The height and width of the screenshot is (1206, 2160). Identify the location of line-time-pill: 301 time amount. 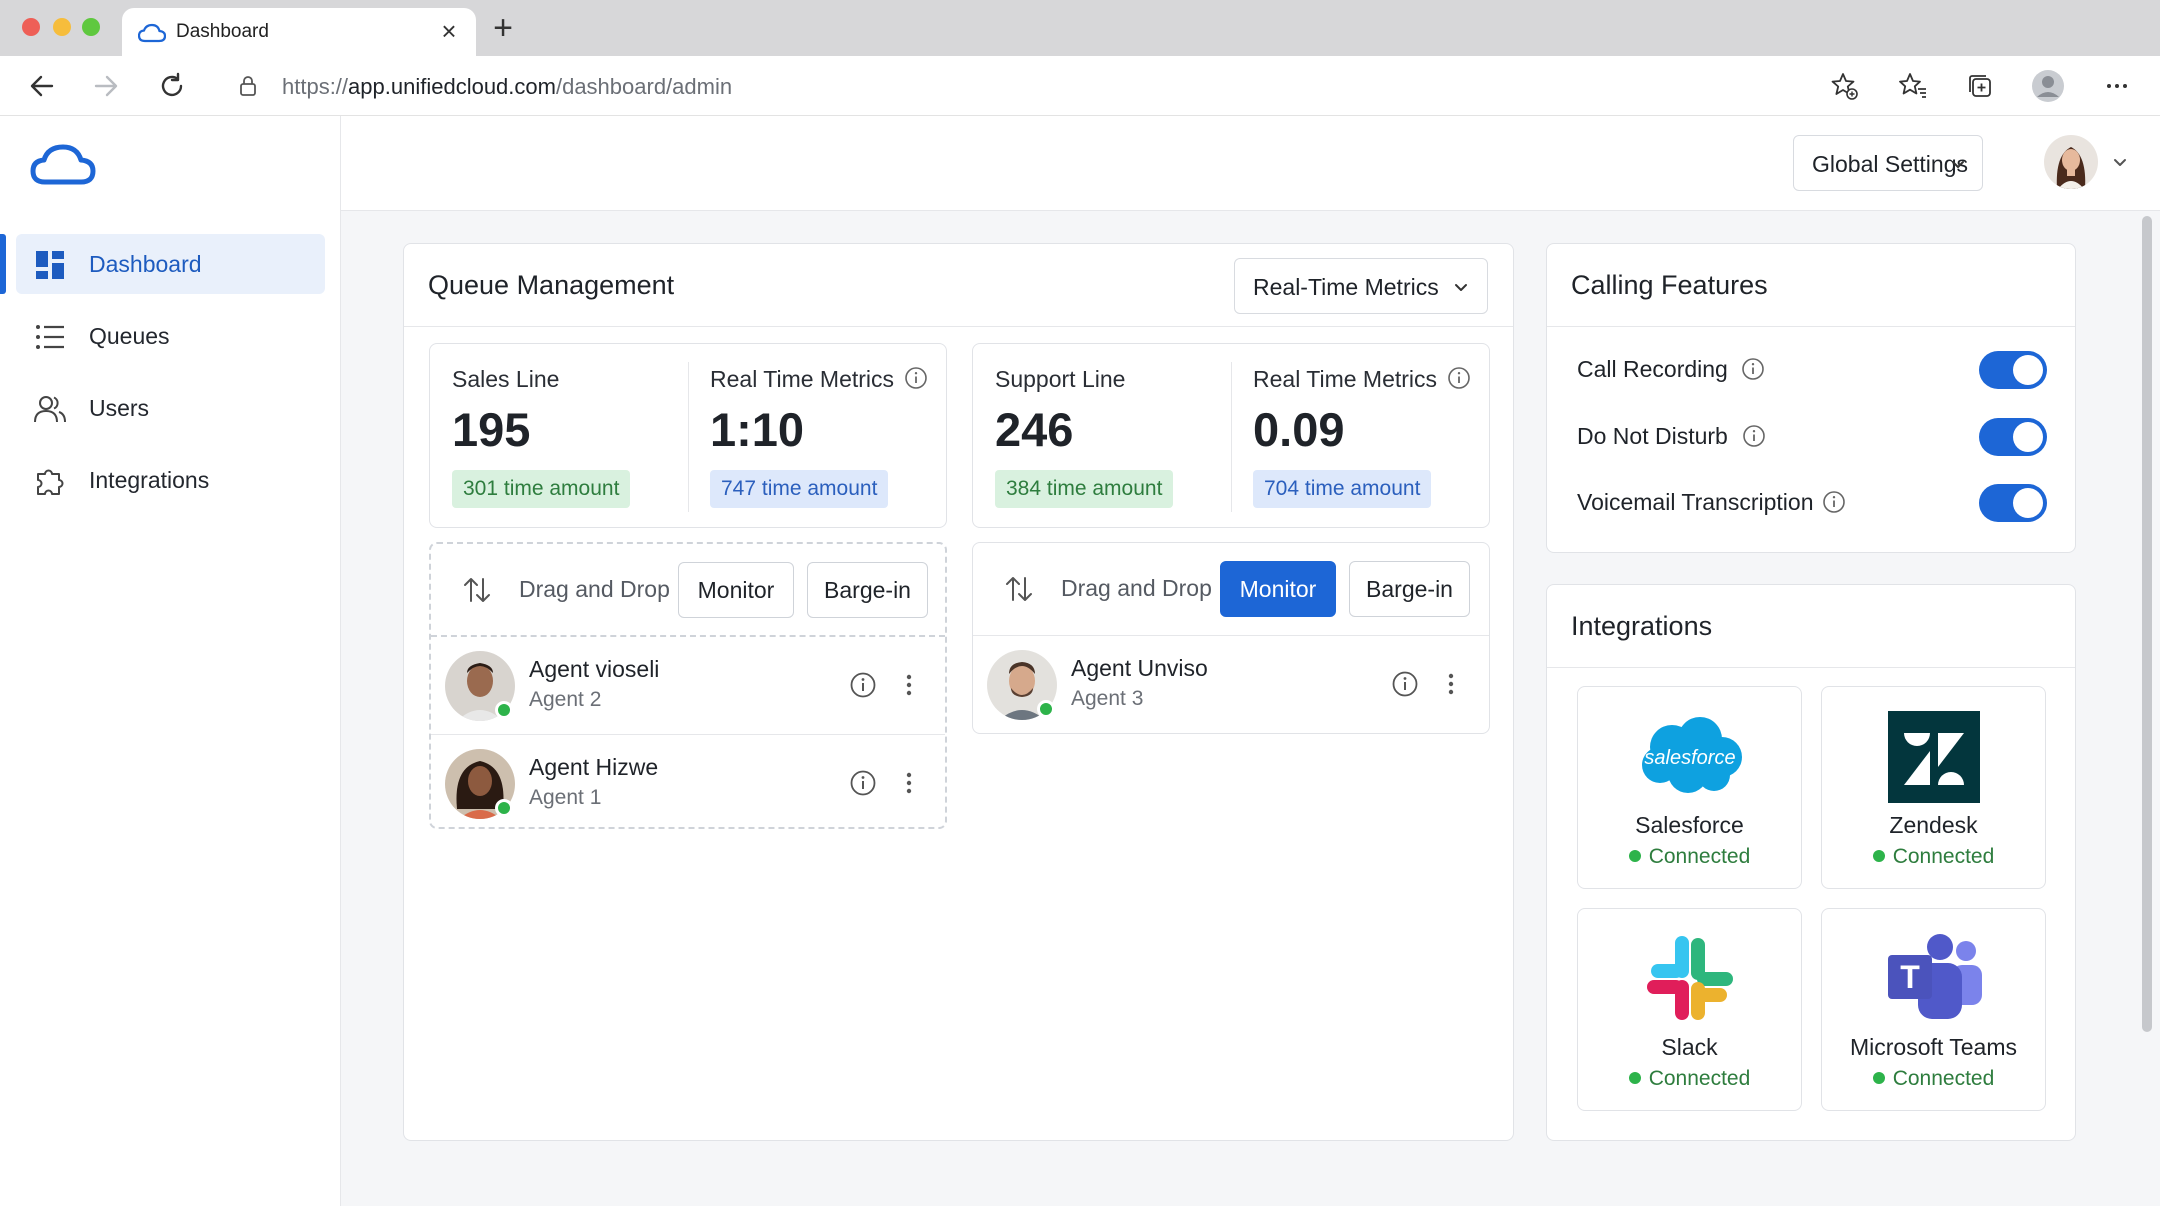
(541, 489).